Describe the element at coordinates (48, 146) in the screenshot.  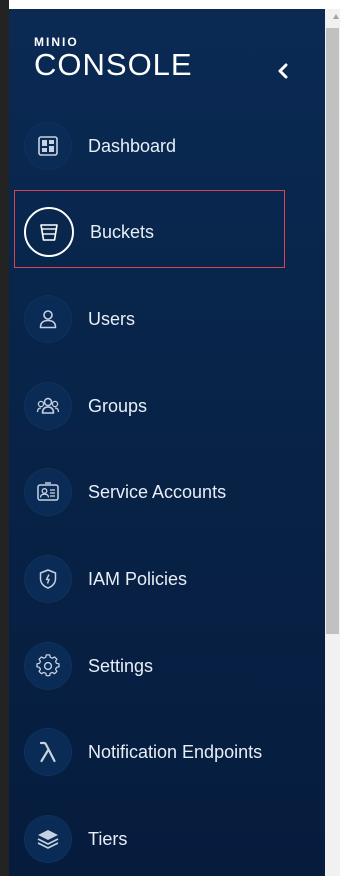
I see `dashboard-icon` at that location.